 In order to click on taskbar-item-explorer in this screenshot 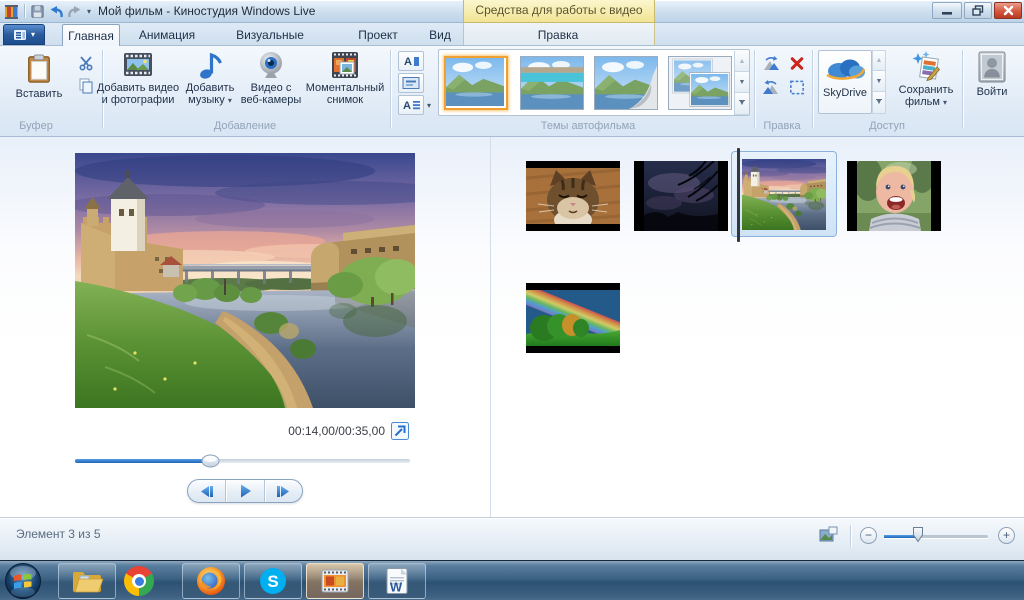, I will do `click(87, 581)`.